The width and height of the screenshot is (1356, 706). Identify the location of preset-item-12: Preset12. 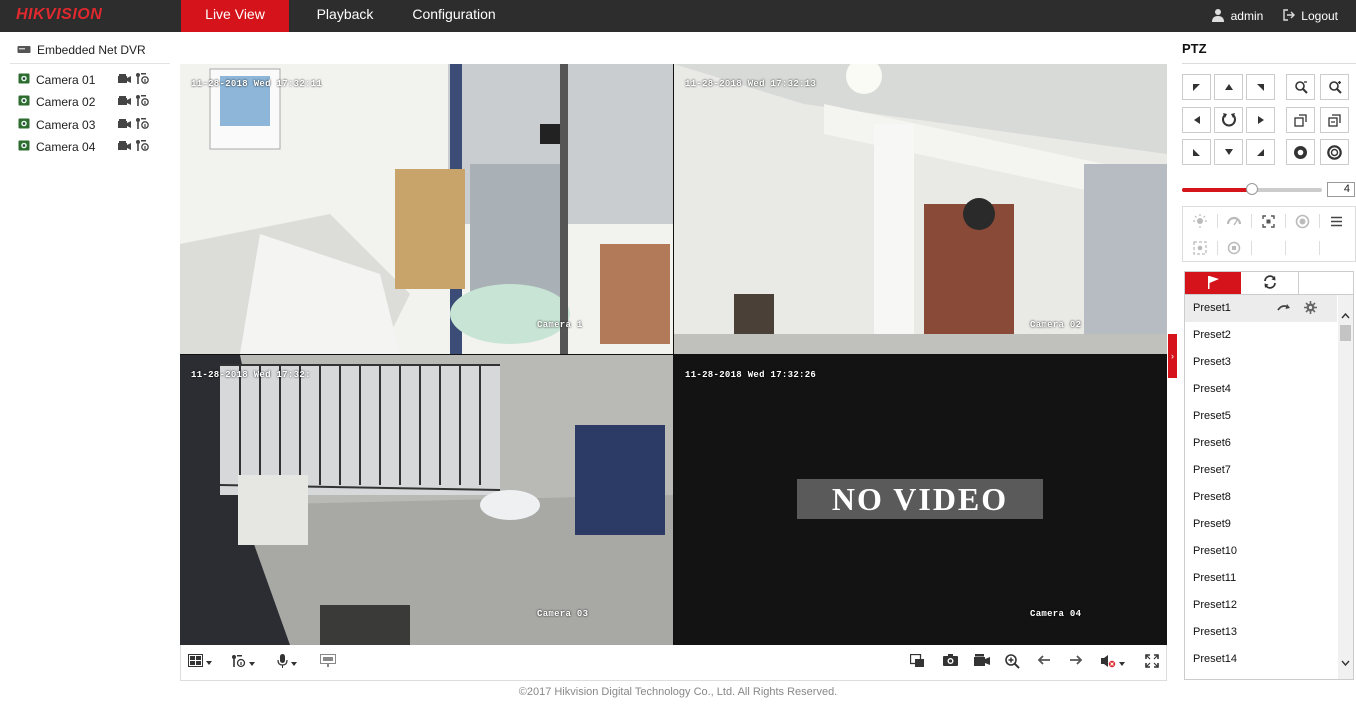
(1261, 605).